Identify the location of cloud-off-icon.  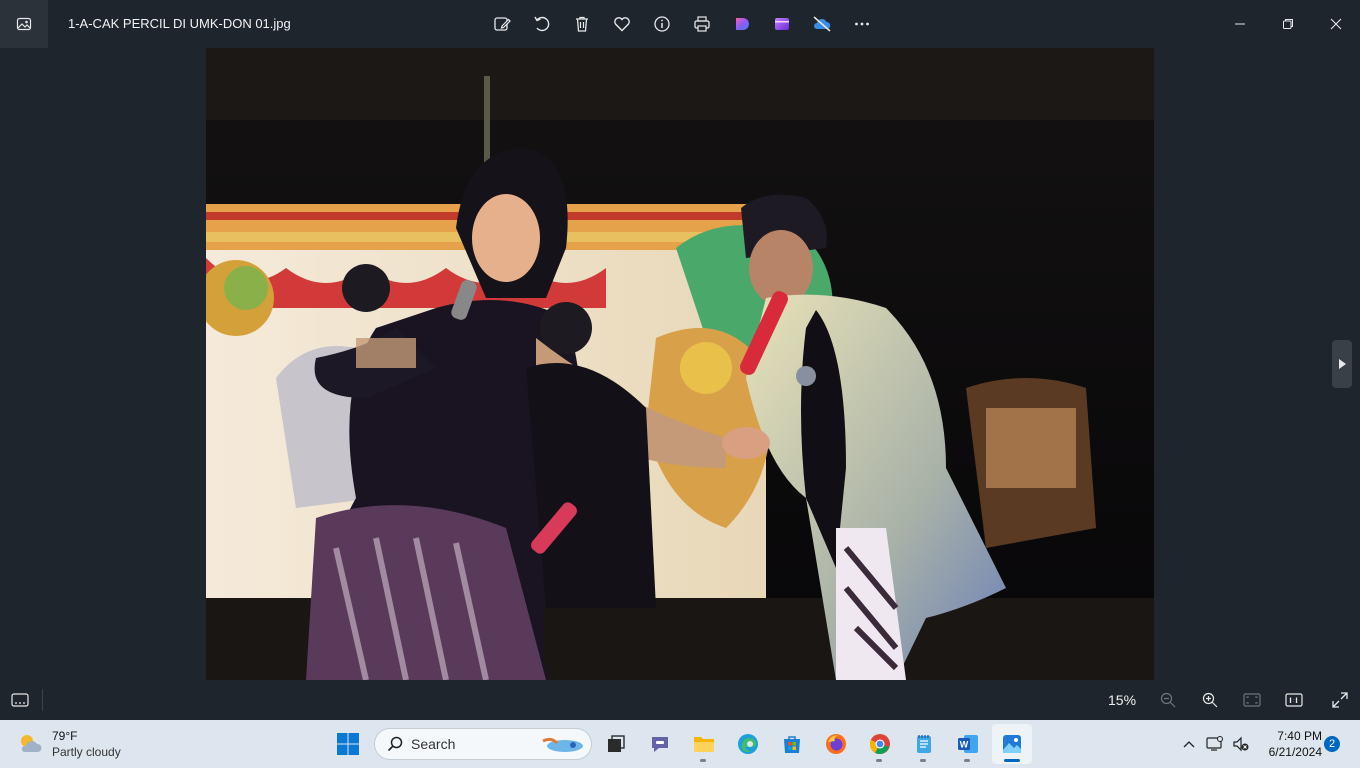
(822, 24).